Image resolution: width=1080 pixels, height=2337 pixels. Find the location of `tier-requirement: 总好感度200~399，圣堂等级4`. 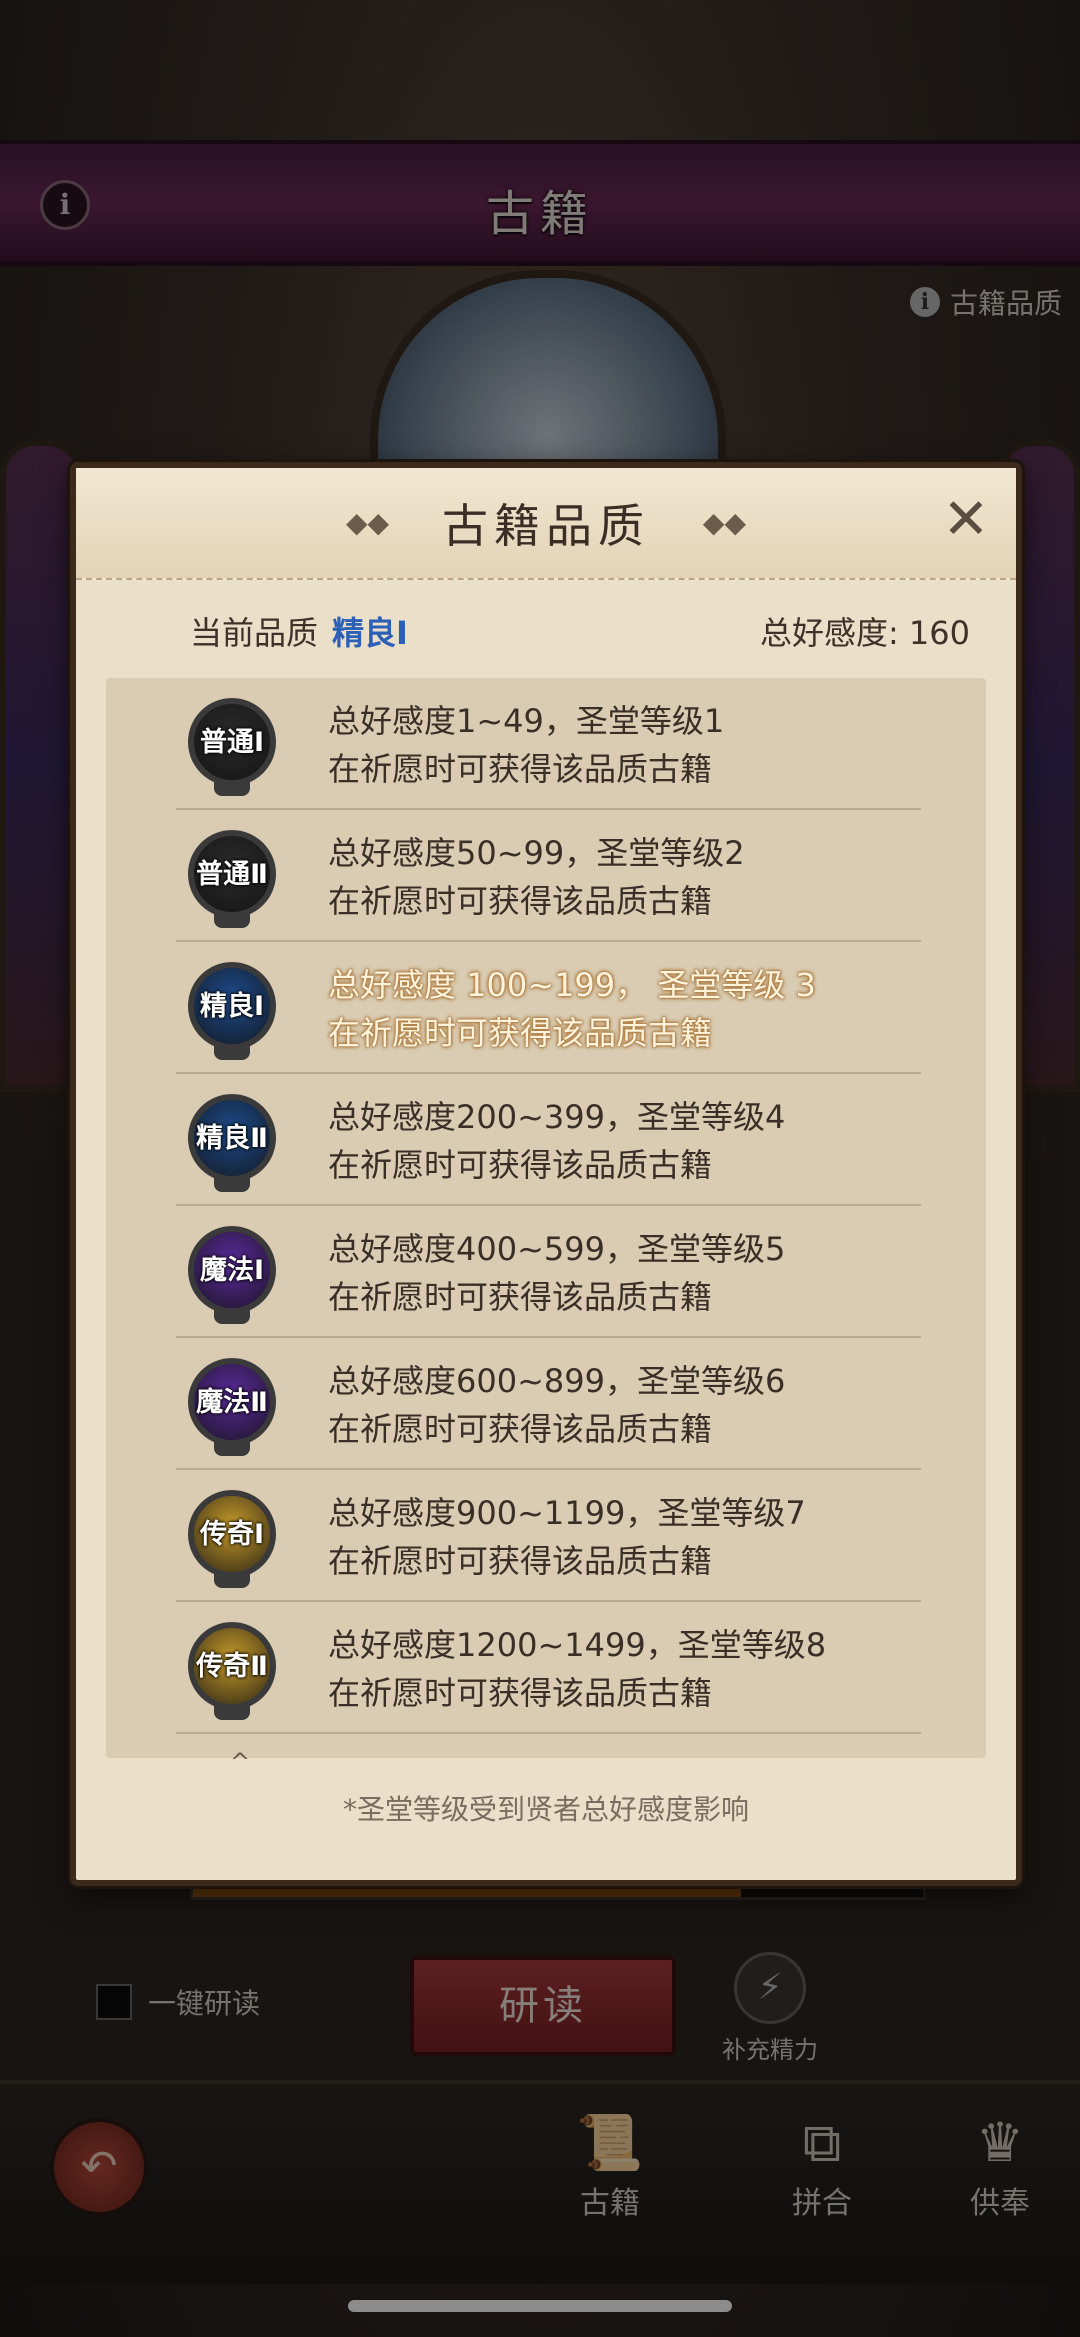

tier-requirement: 总好感度200~399，圣堂等级4 is located at coordinates (557, 1117).